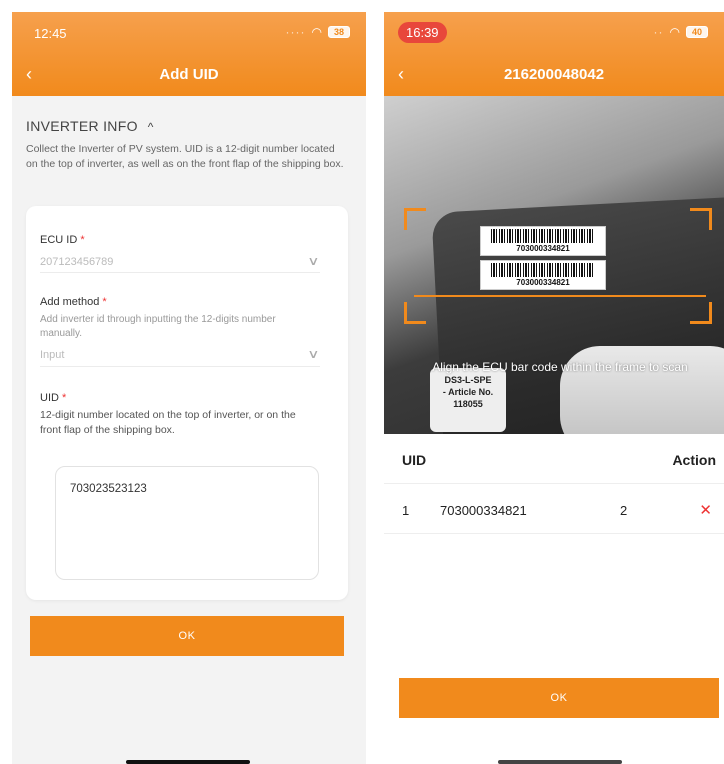  What do you see at coordinates (705, 510) in the screenshot?
I see `delete-icon: ✕` at bounding box center [705, 510].